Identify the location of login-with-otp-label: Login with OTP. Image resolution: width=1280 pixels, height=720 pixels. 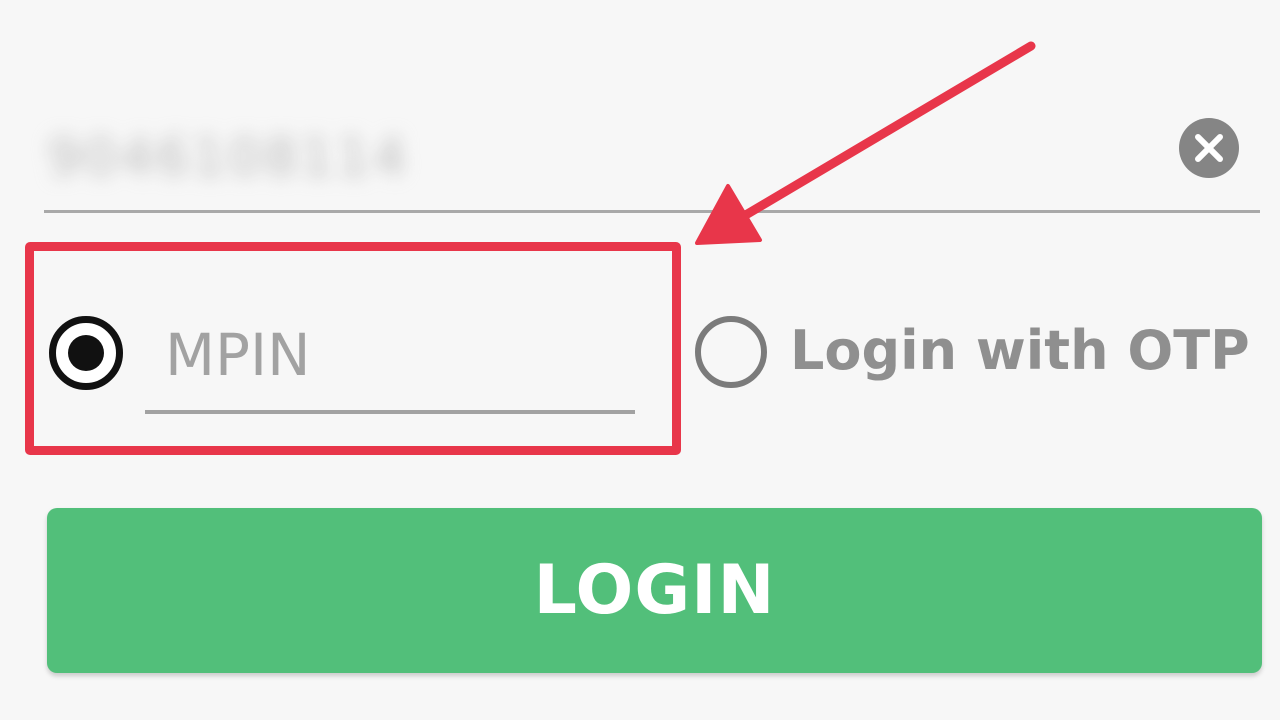
(1020, 351).